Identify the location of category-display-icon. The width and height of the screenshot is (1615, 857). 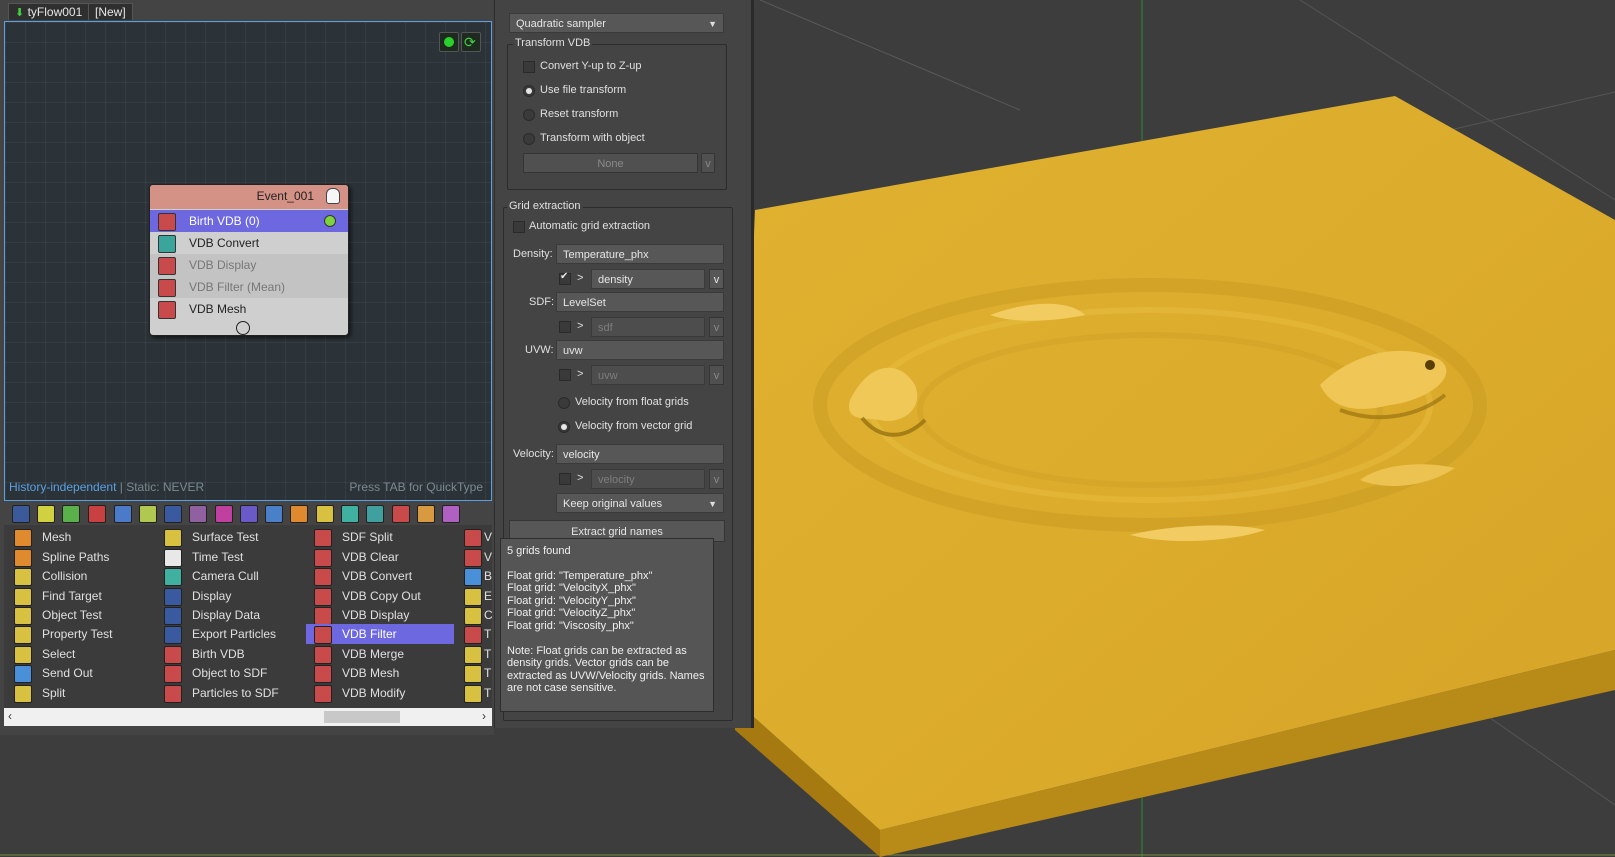
(173, 514).